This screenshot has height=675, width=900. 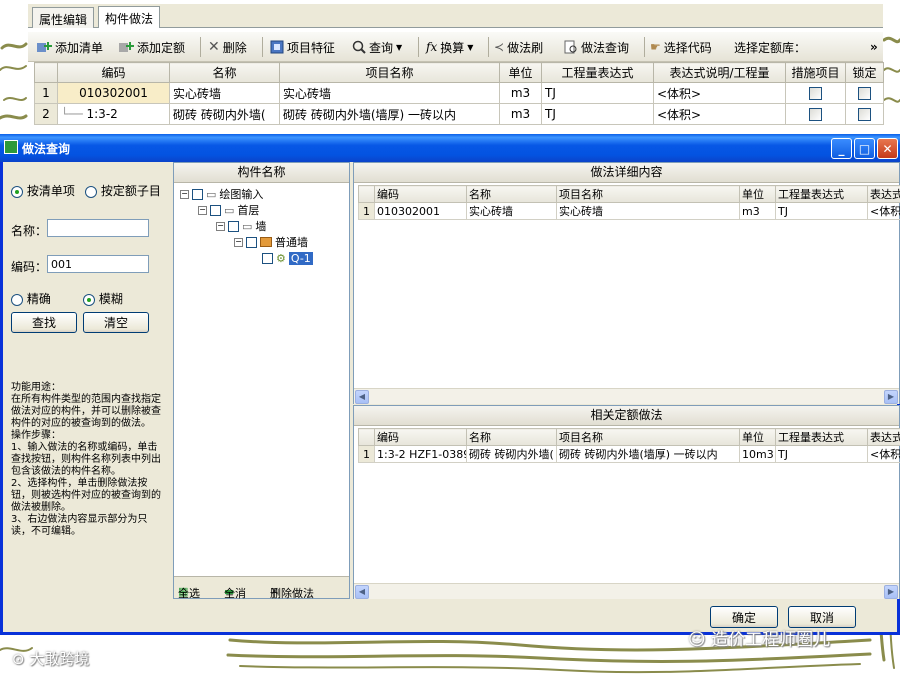 I want to click on mode-quota-radio: 按定额子目, so click(x=123, y=190).